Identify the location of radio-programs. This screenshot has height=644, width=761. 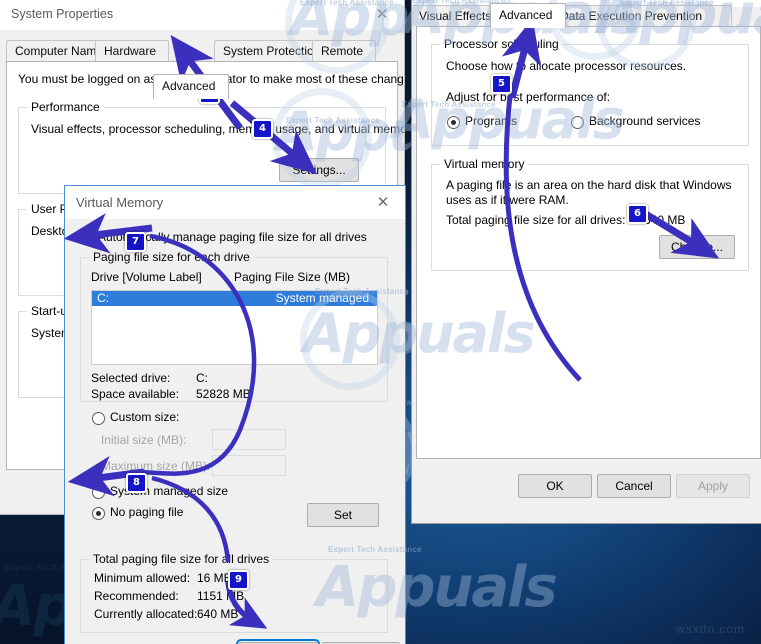
(453, 122).